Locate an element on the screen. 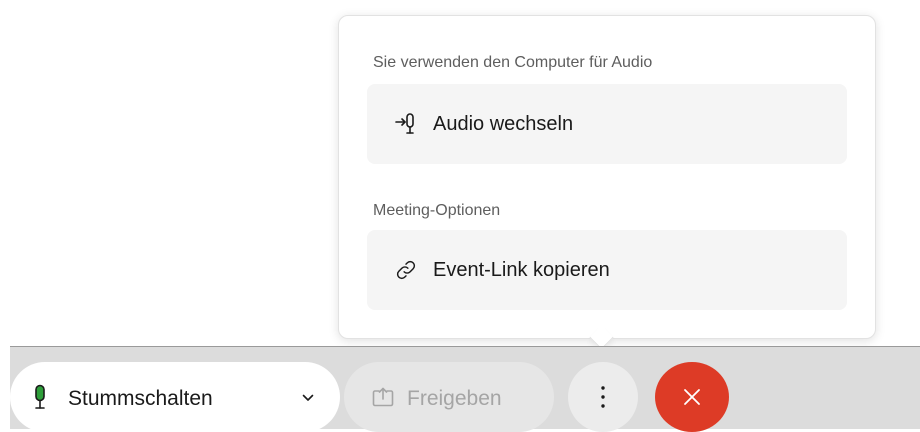 The height and width of the screenshot is (432, 920). link-icon is located at coordinates (406, 270).